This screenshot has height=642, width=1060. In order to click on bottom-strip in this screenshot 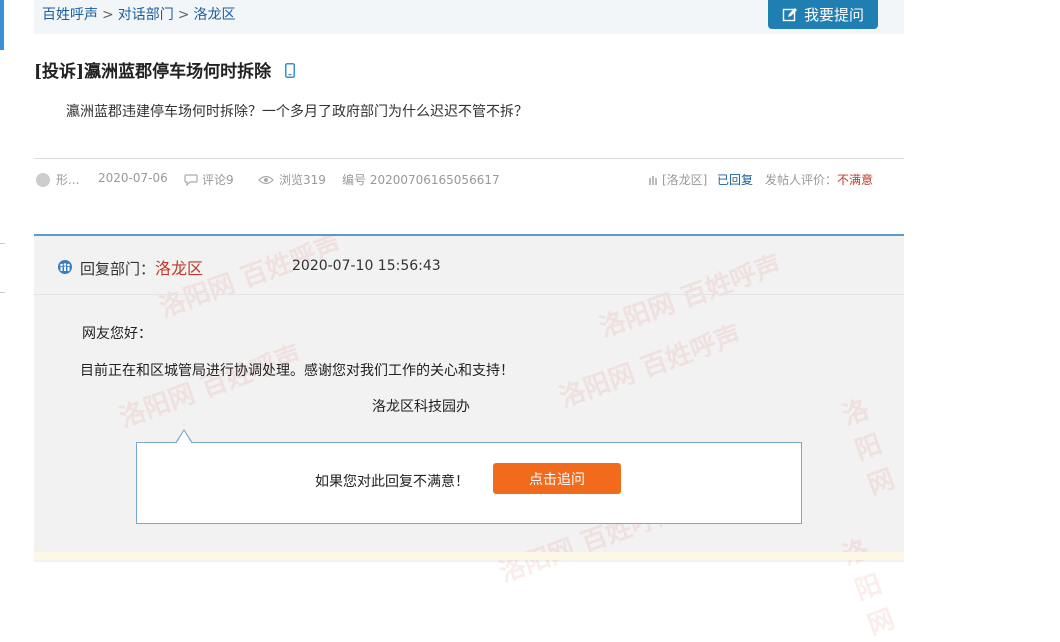, I will do `click(469, 556)`.